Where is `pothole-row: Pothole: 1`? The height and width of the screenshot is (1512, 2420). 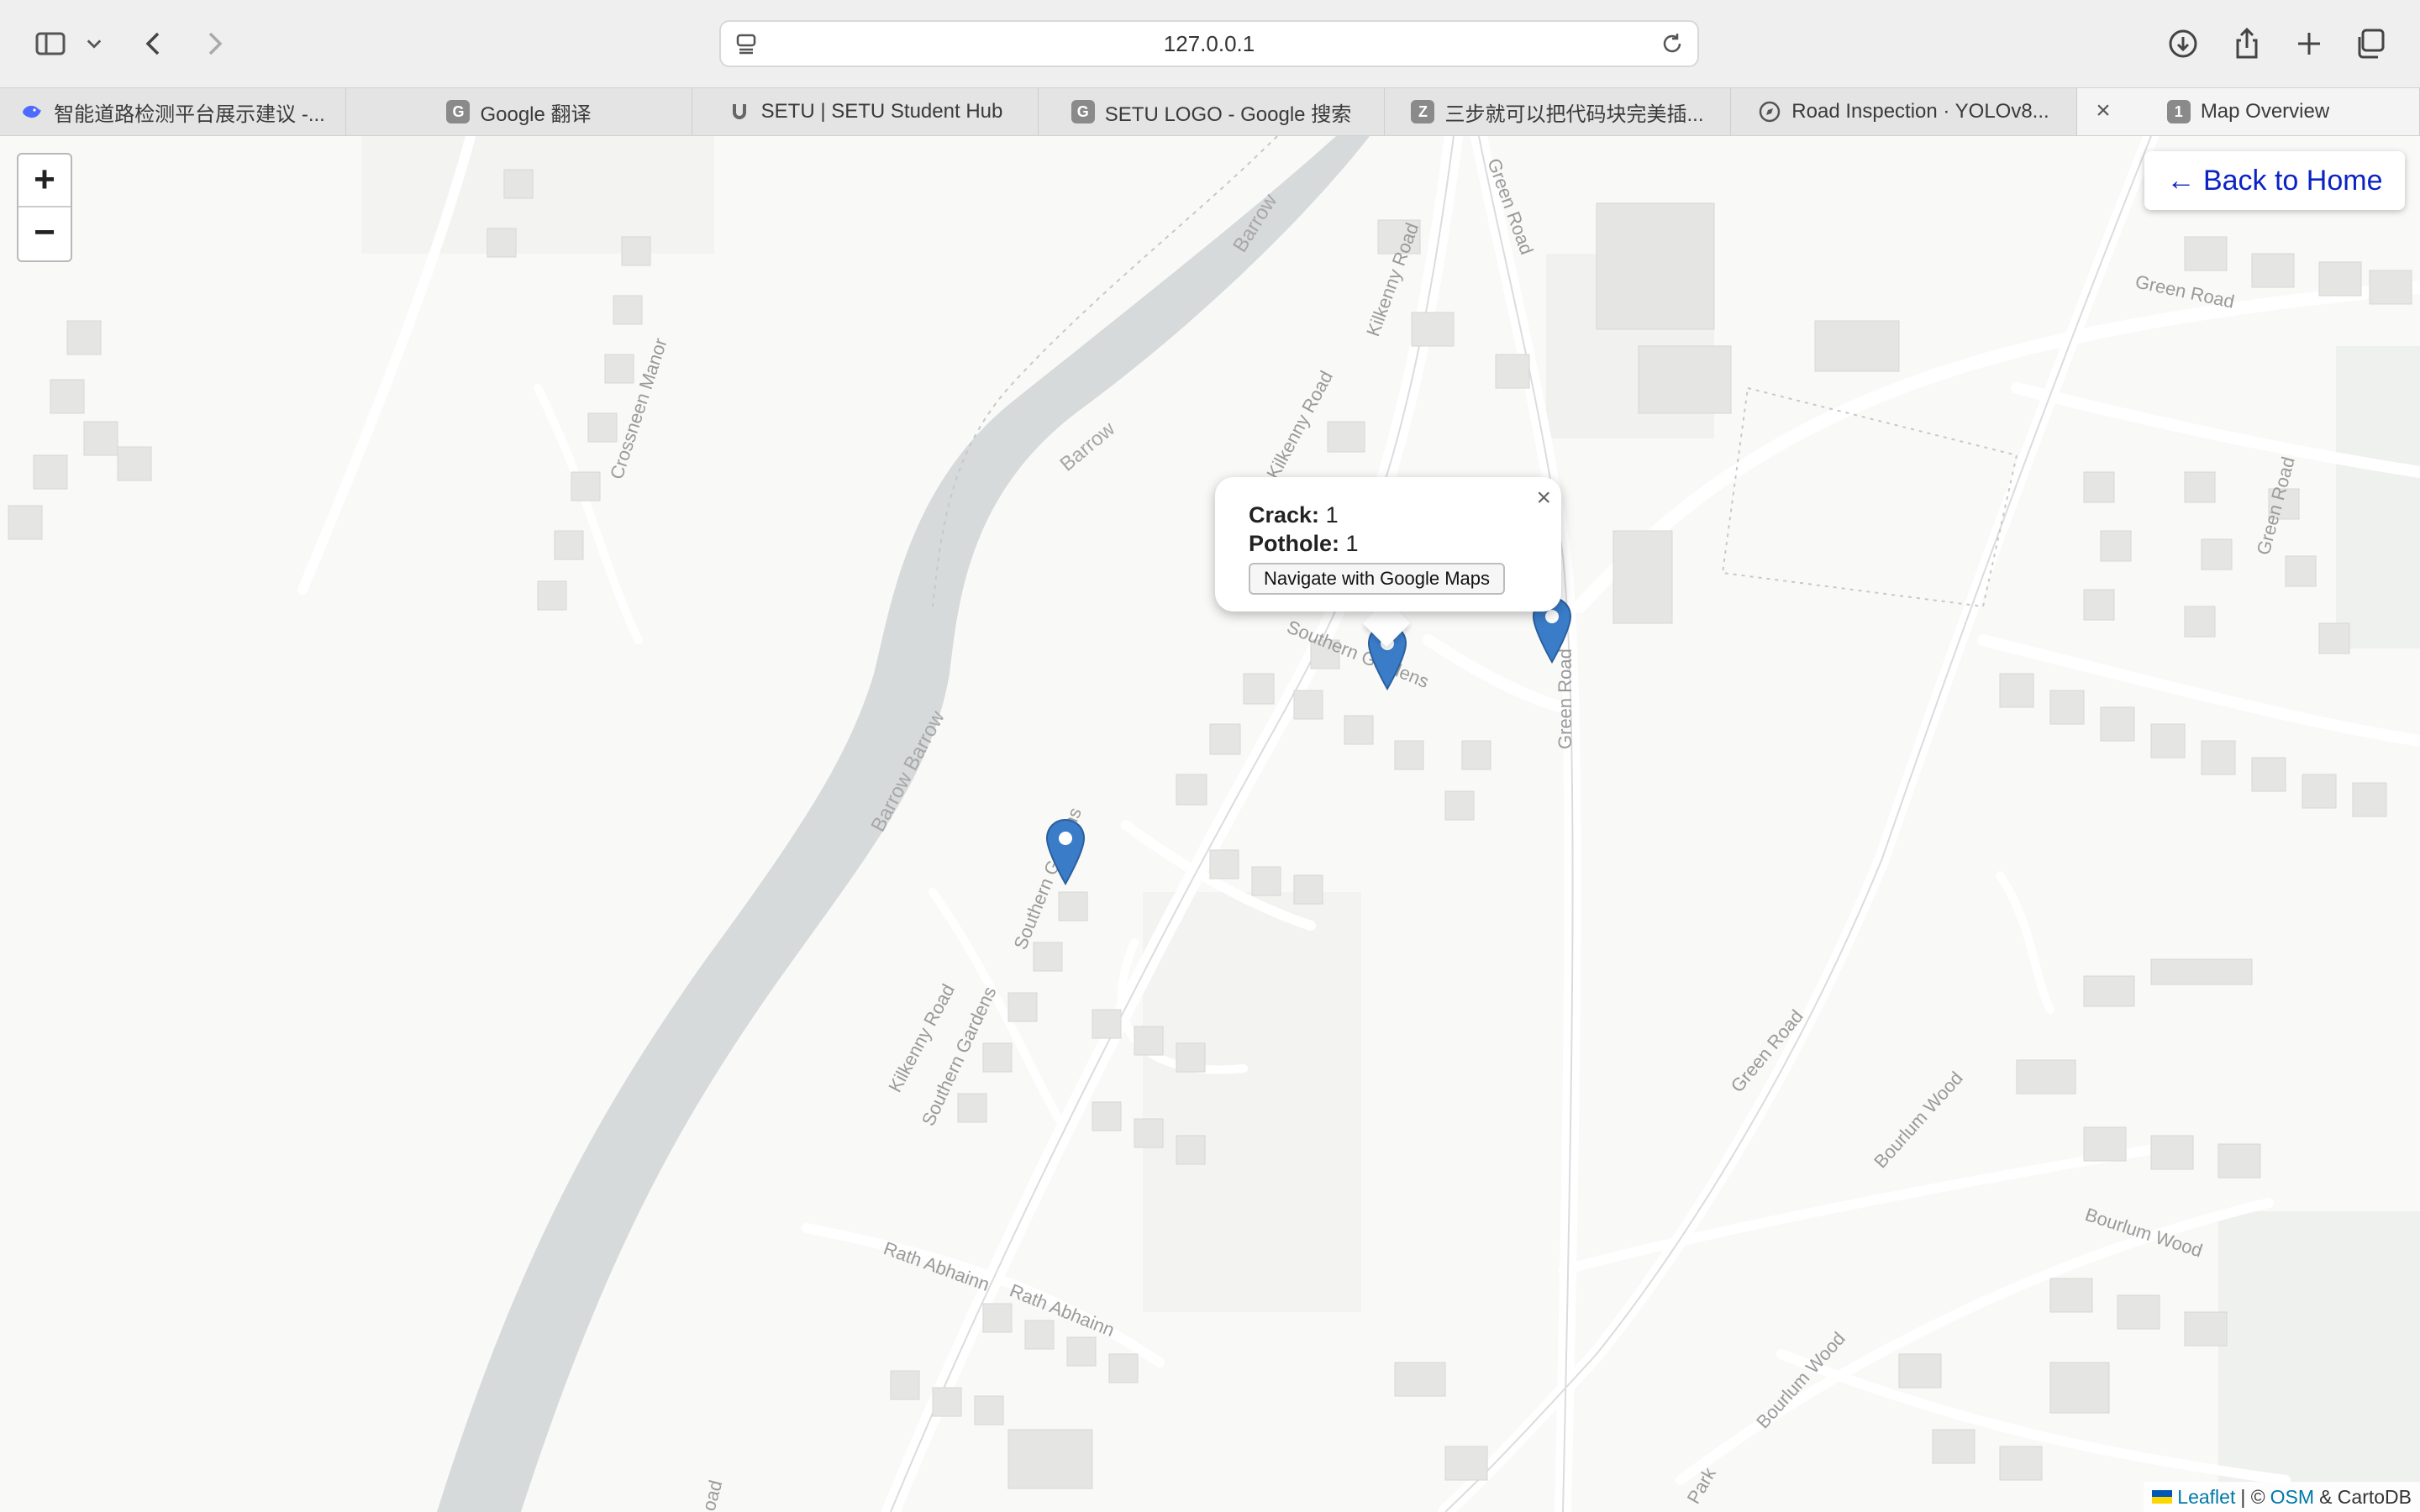
pothole-row: Pothole: 1 is located at coordinates (1388, 543).